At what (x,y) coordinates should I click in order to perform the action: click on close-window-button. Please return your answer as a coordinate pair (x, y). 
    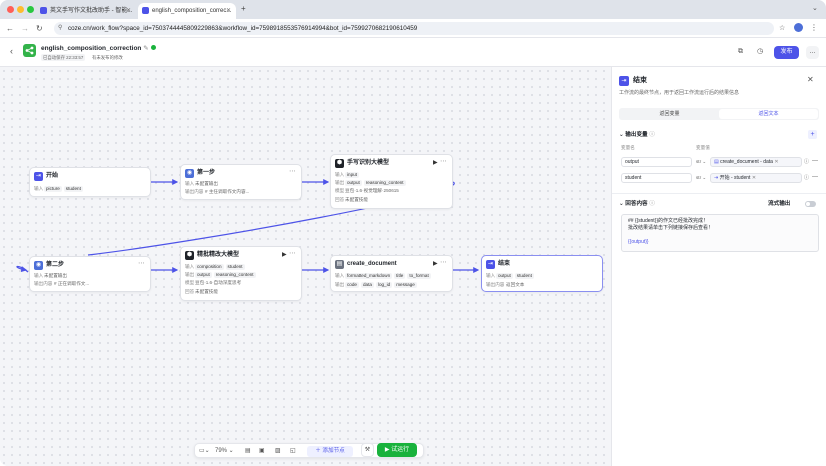
    Looking at the image, I should click on (10, 9).